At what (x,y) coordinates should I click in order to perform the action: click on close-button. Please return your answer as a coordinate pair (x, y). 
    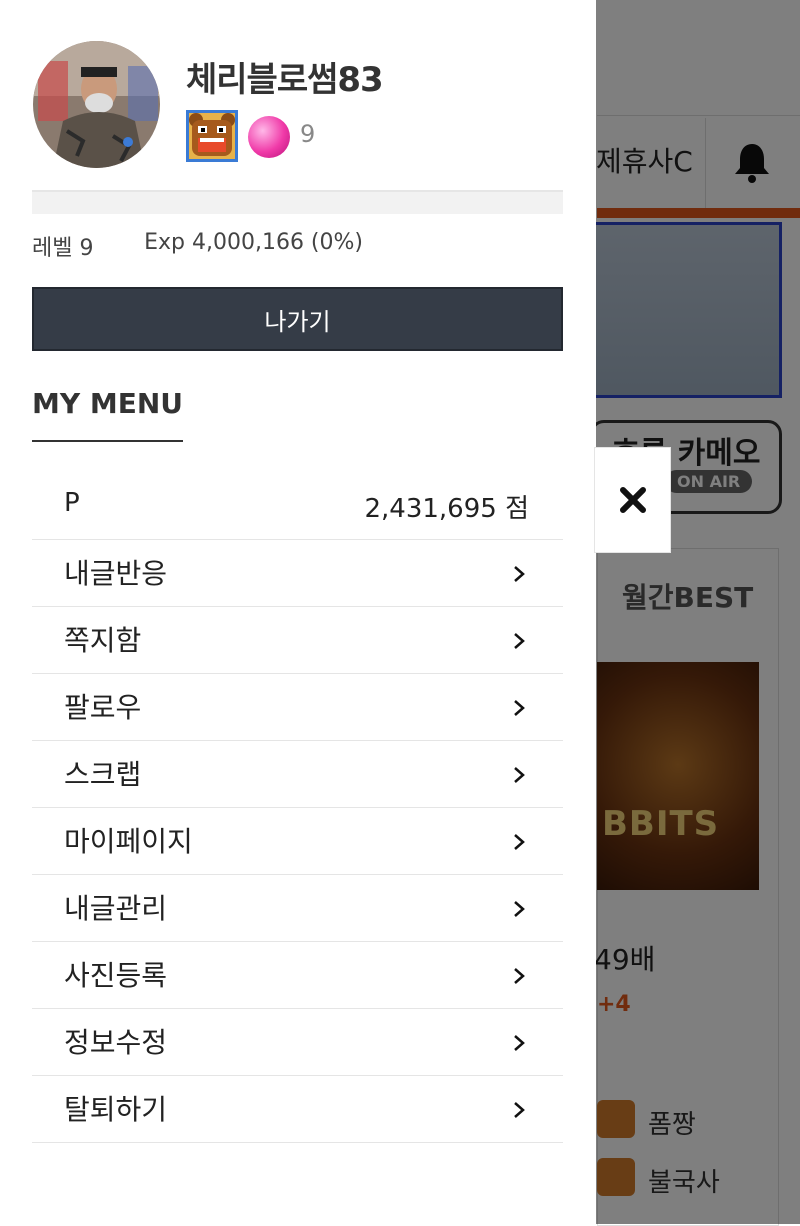
    Looking at the image, I should click on (632, 500).